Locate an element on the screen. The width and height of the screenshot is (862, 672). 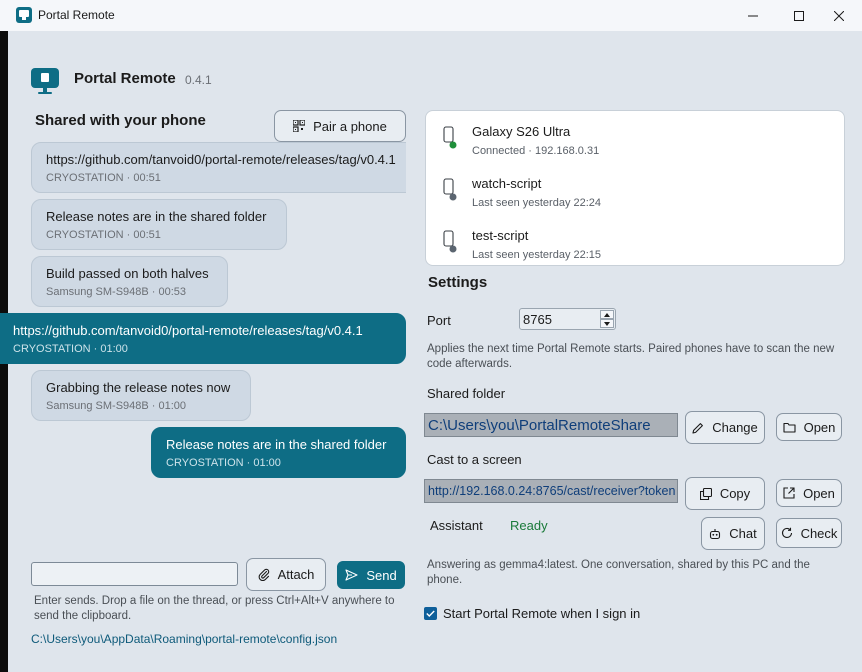
message-input is located at coordinates (134, 574).